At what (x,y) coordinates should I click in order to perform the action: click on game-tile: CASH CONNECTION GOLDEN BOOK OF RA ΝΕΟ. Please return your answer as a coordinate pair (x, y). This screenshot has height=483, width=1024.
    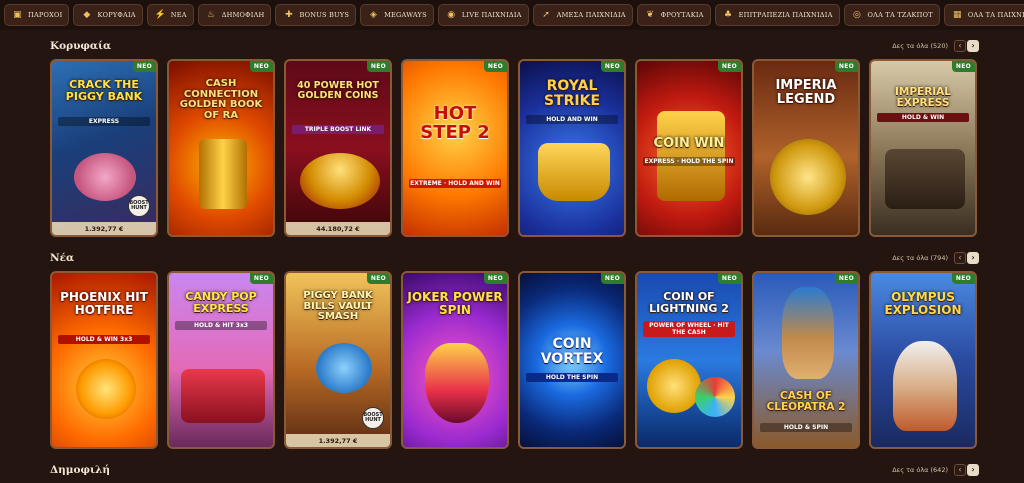
    Looking at the image, I should click on (221, 148).